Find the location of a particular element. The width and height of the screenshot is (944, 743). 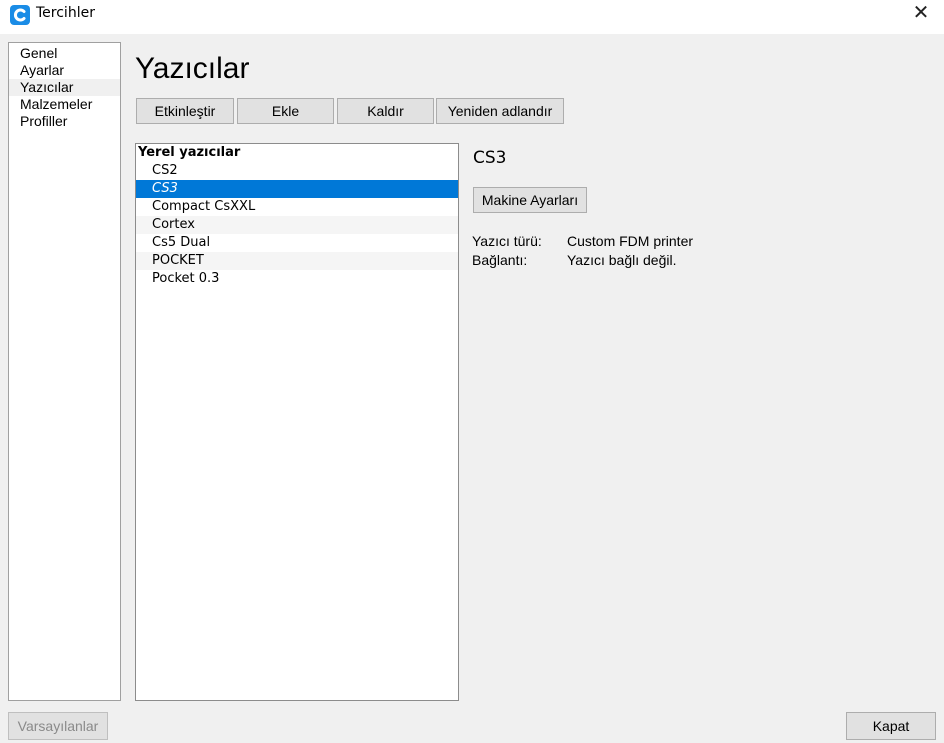

list-item: CS2 is located at coordinates (297, 171).